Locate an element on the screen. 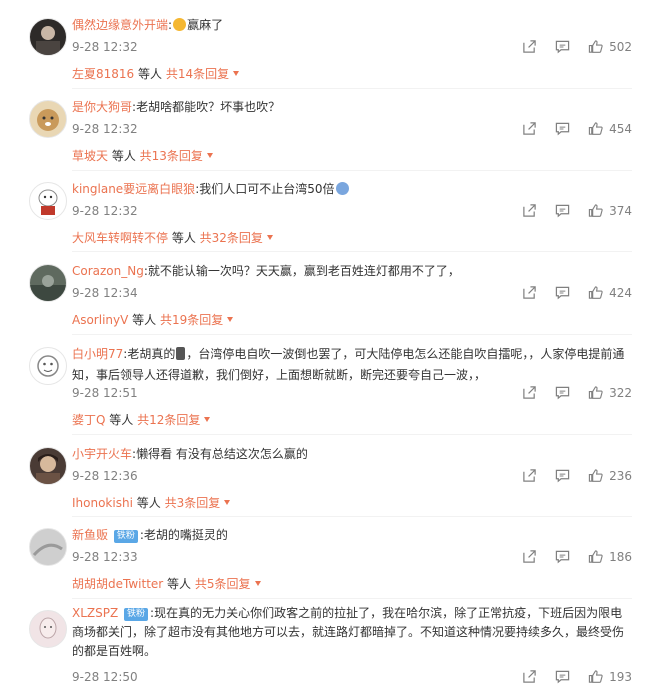 Image resolution: width=650 pixels, height=684 pixels. like-count: 322 is located at coordinates (620, 392).